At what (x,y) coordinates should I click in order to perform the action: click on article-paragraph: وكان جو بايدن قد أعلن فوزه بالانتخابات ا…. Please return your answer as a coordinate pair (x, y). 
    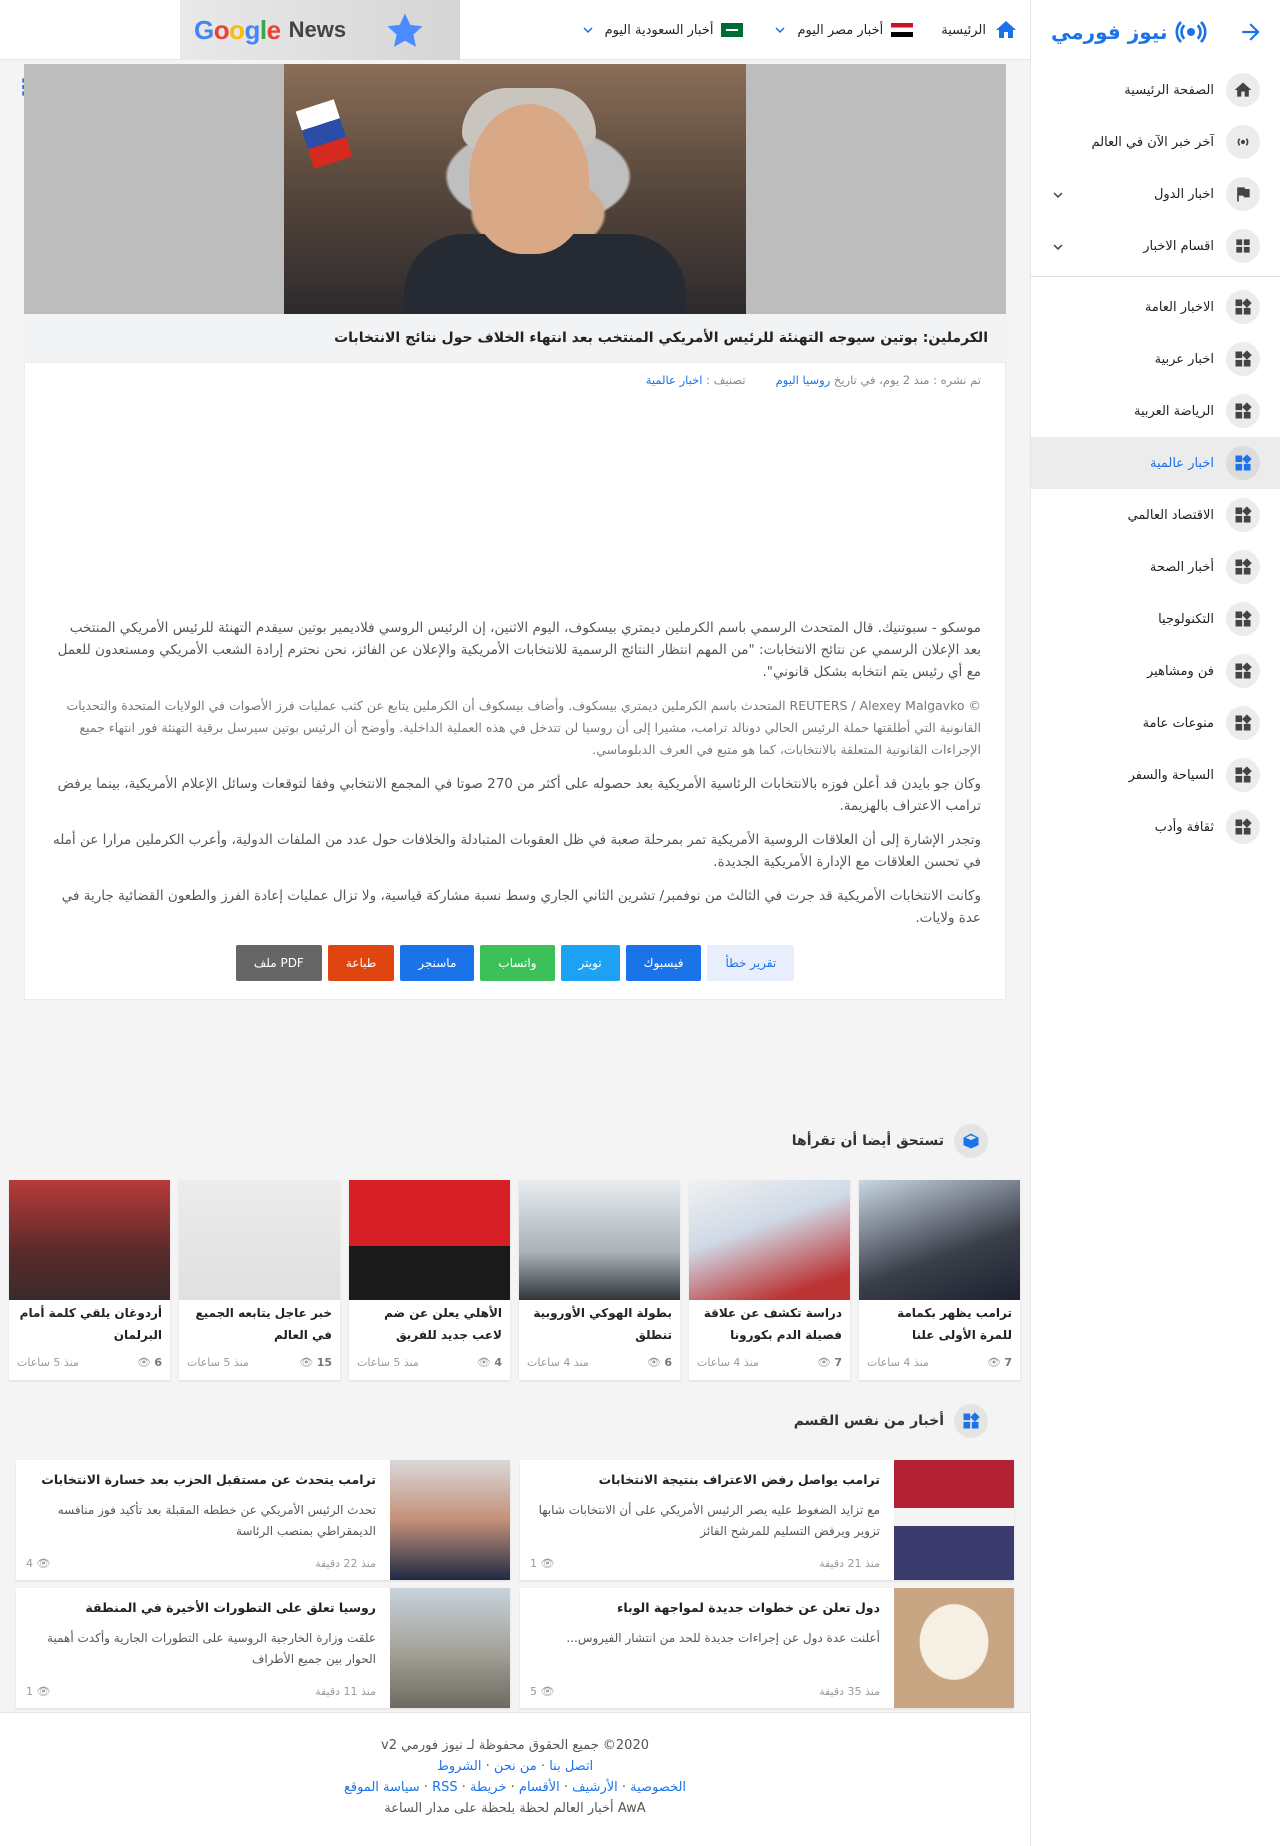
    Looking at the image, I should click on (519, 795).